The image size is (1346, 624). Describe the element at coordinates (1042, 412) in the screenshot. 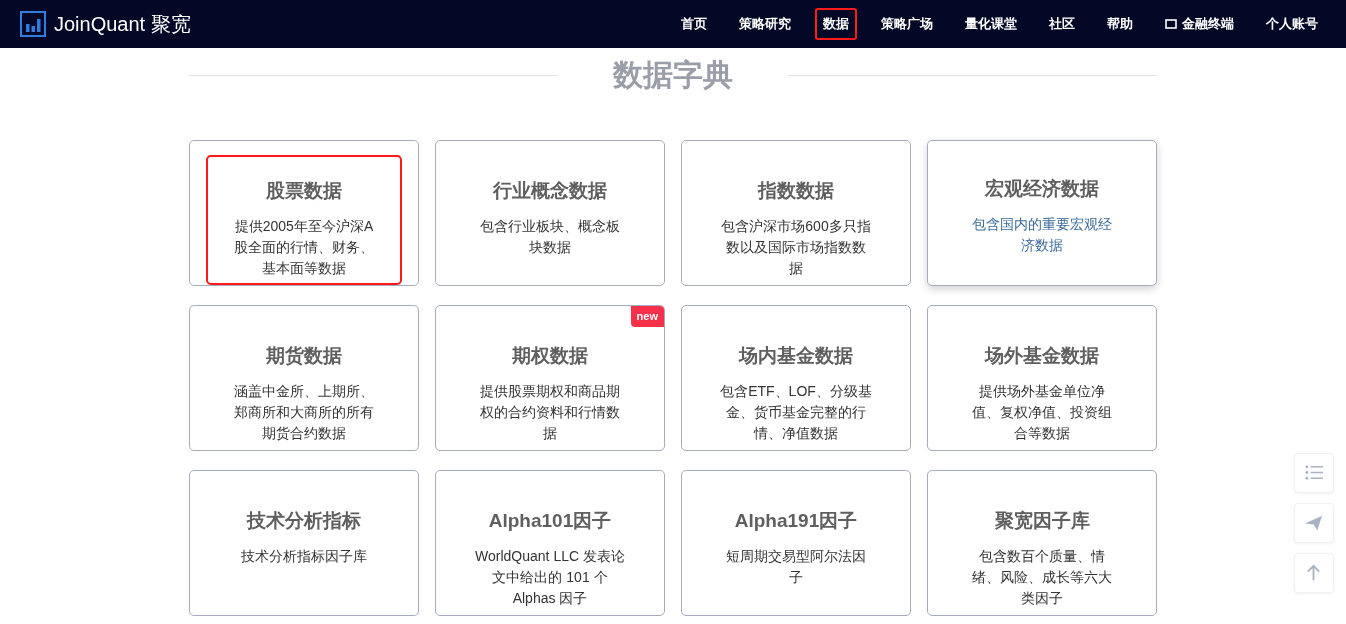

I see `card-description: 提供场外基金单位净值、复权净值、投资组合等数据` at that location.